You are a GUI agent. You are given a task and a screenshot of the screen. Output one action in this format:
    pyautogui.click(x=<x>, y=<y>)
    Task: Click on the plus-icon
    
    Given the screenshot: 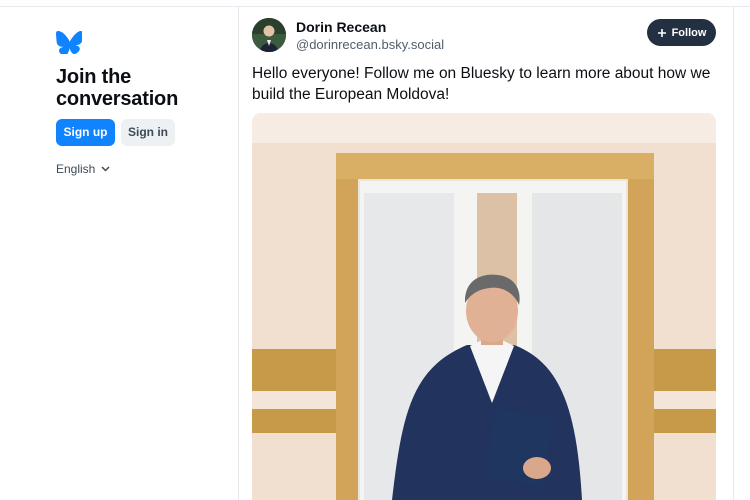 What is the action you would take?
    pyautogui.click(x=661, y=32)
    